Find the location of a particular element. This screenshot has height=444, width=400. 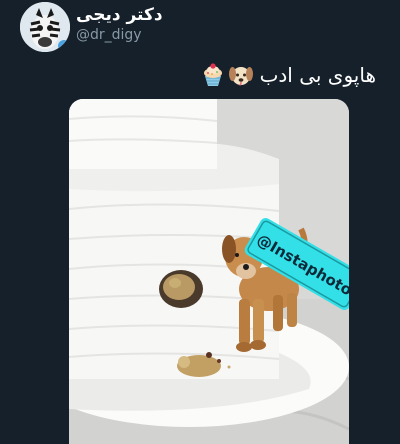

author-display-name: دکتر دیجی is located at coordinates (119, 15).